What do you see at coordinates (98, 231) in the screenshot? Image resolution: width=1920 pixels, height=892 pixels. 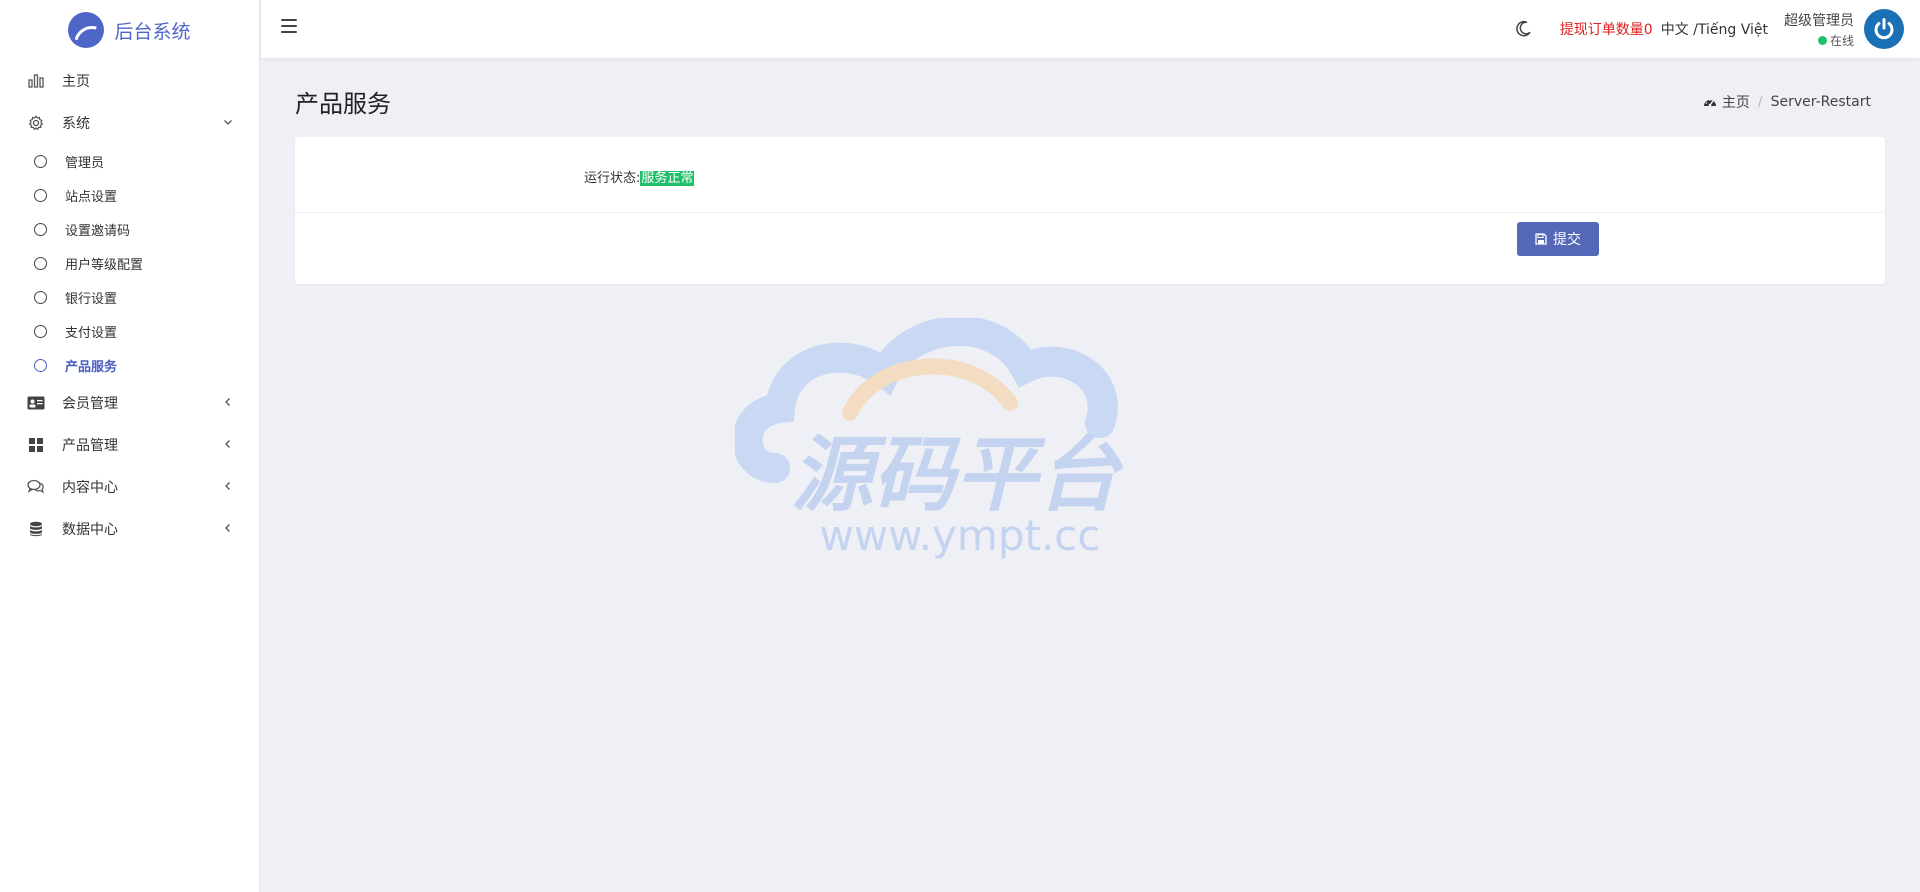 I see `sidebar-subitem-label: 设置邀请码` at bounding box center [98, 231].